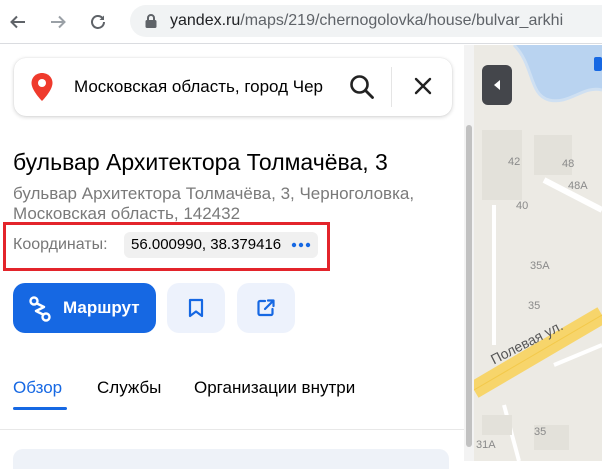 This screenshot has width=602, height=469. What do you see at coordinates (40, 309) in the screenshot?
I see `route-icon` at bounding box center [40, 309].